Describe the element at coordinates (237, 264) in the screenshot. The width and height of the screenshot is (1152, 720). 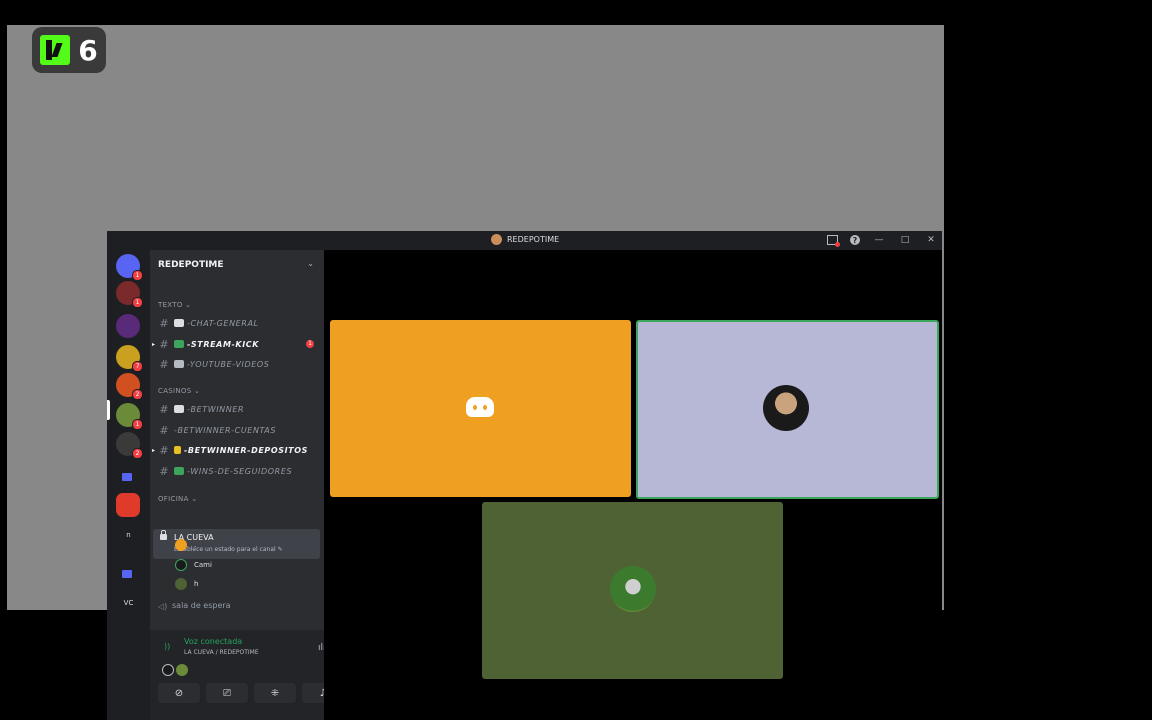
I see `server-header: REDEPOTIME ⌄` at that location.